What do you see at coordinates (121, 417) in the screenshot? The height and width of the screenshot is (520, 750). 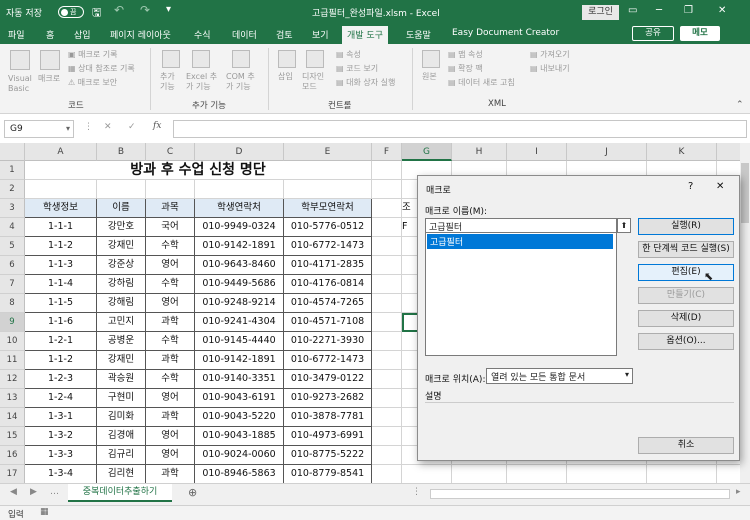 I see `table-cell: 김미화` at bounding box center [121, 417].